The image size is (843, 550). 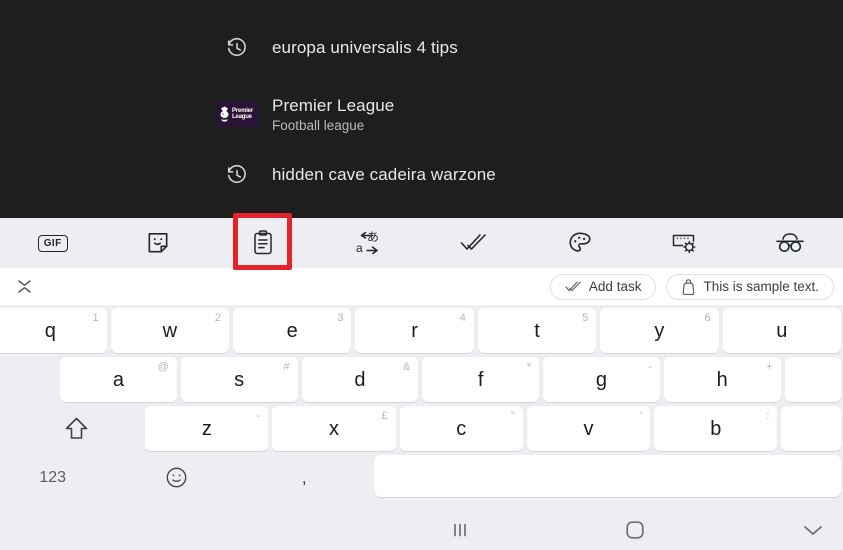 I want to click on keyboard-gear-icon, so click(x=684, y=244).